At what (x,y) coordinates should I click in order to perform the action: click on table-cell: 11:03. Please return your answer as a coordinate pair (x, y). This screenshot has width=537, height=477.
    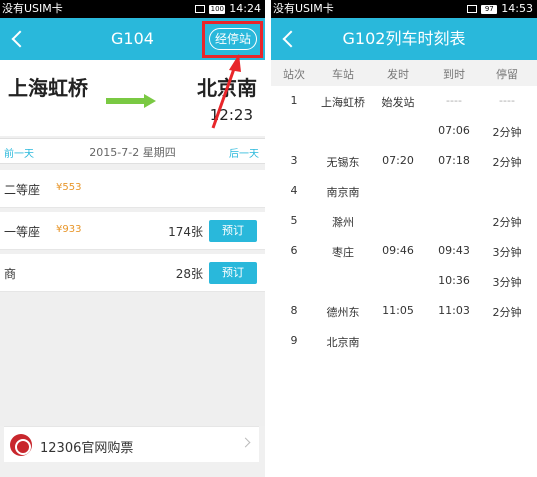
    Looking at the image, I should click on (454, 310).